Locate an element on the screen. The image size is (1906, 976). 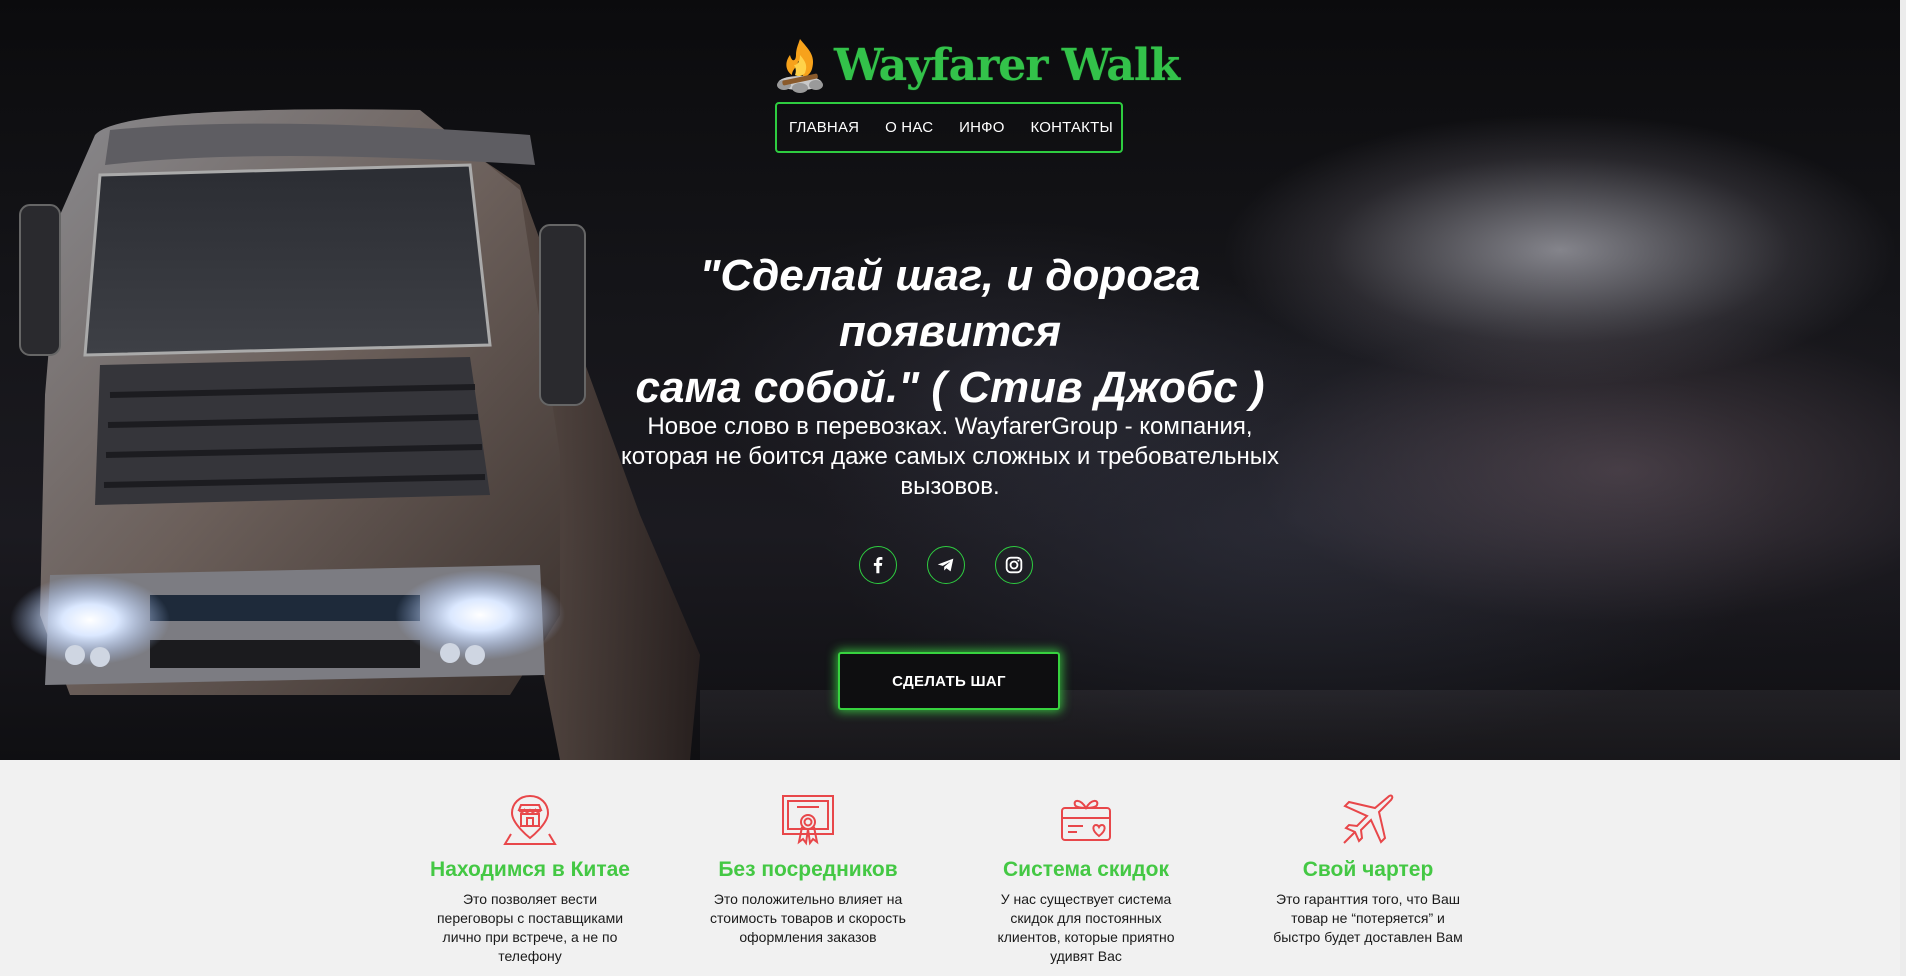
hero-quote-line-2: сама собой." ( Стив Джобс ) is located at coordinates (950, 387).